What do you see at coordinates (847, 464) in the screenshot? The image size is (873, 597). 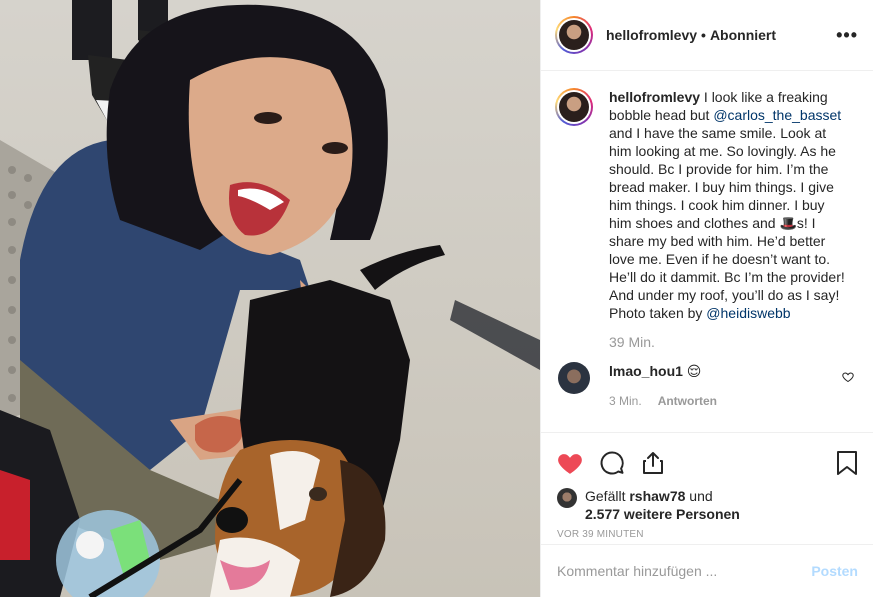 I see `bookmark-icon` at bounding box center [847, 464].